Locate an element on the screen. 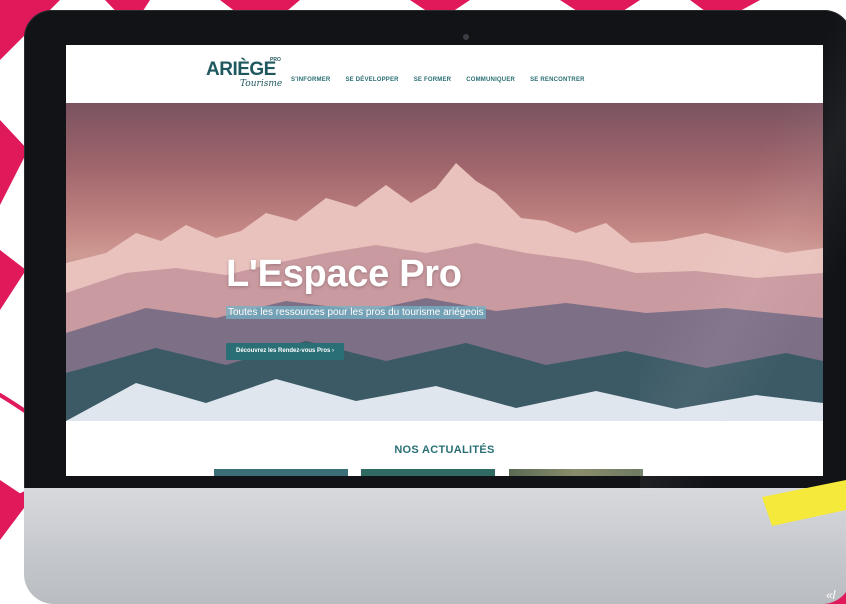 The width and height of the screenshot is (846, 604). logo-script: Tourisme is located at coordinates (261, 84).